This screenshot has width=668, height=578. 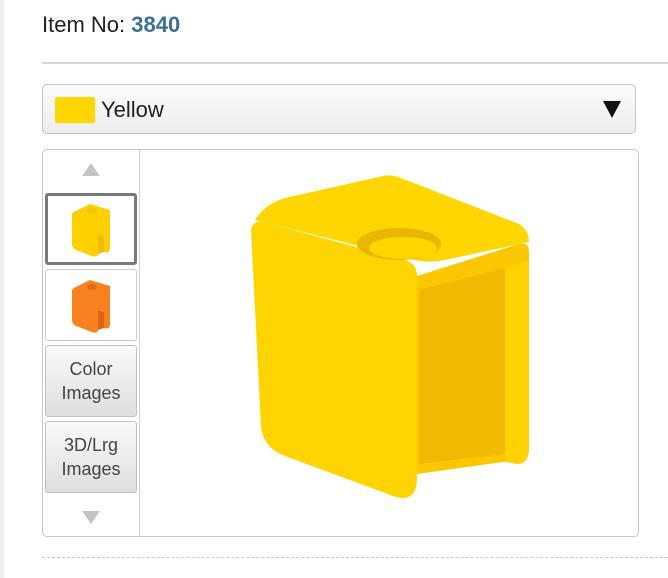 I want to click on thumbnail-yellow, so click(x=91, y=229).